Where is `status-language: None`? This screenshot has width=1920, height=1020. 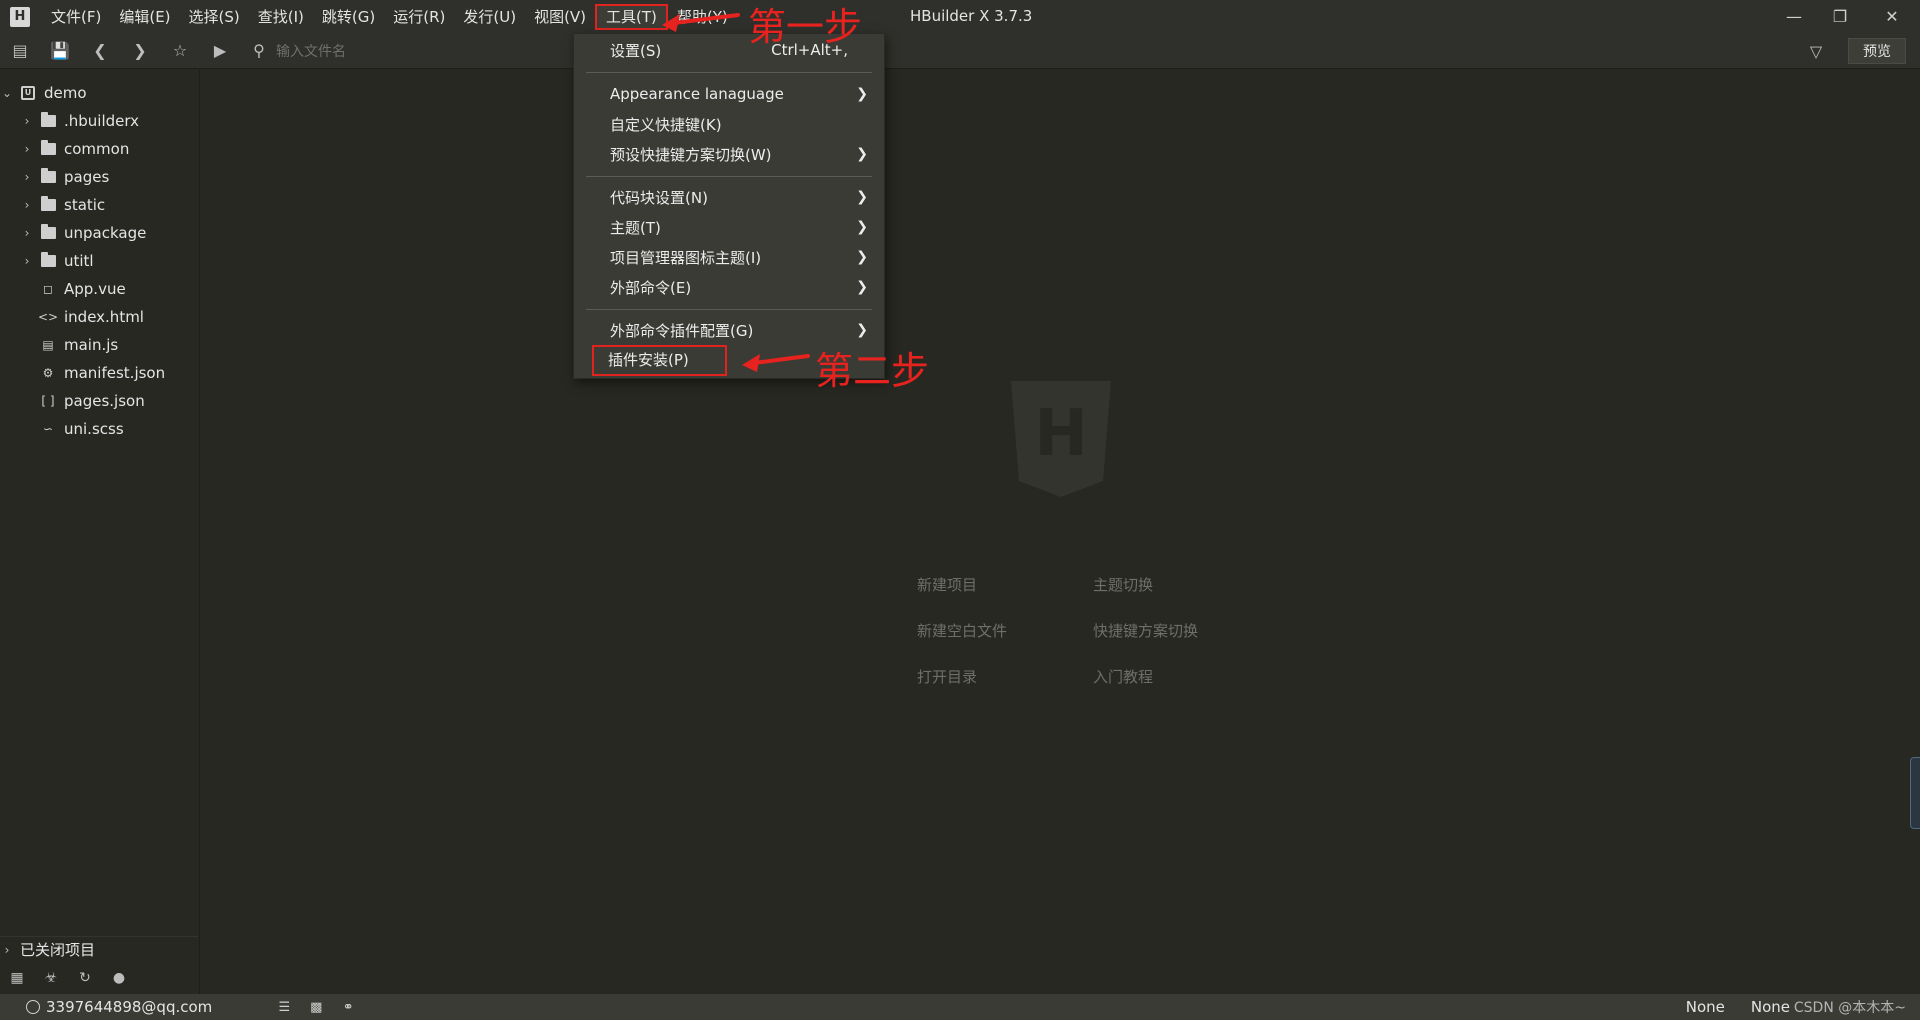 status-language: None is located at coordinates (1770, 1007).